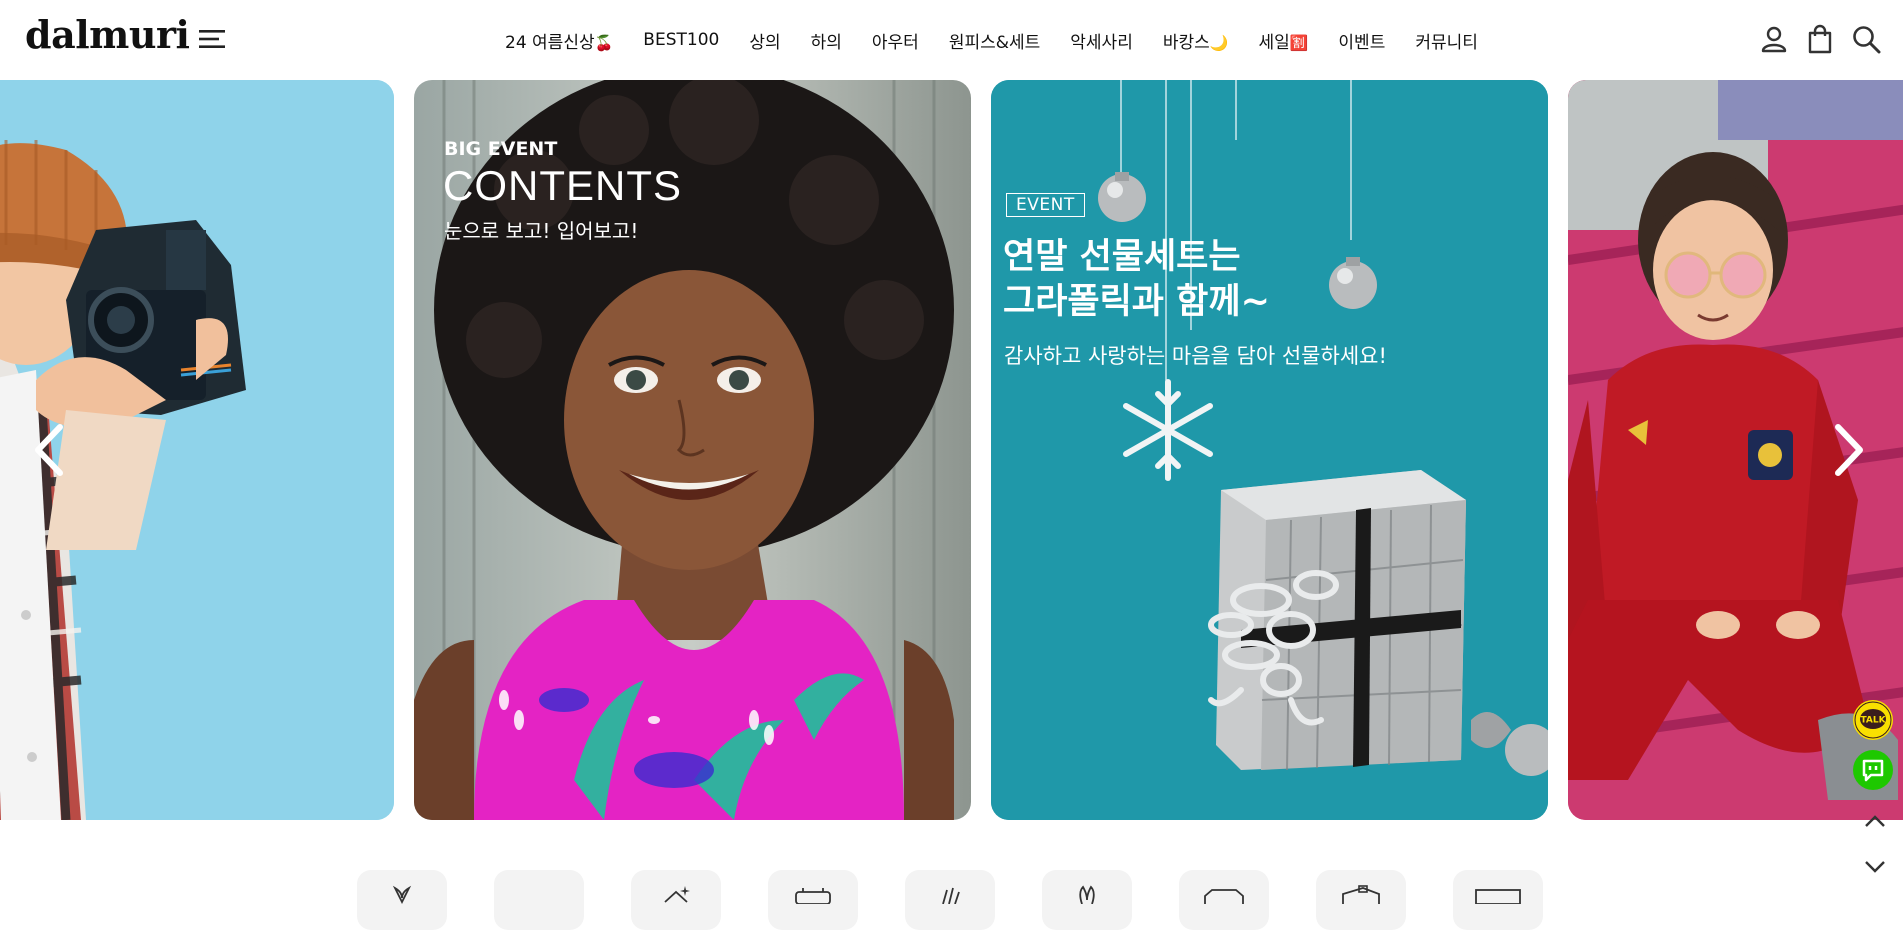 This screenshot has width=1903, height=930. Describe the element at coordinates (1361, 894) in the screenshot. I see `house-icon` at that location.